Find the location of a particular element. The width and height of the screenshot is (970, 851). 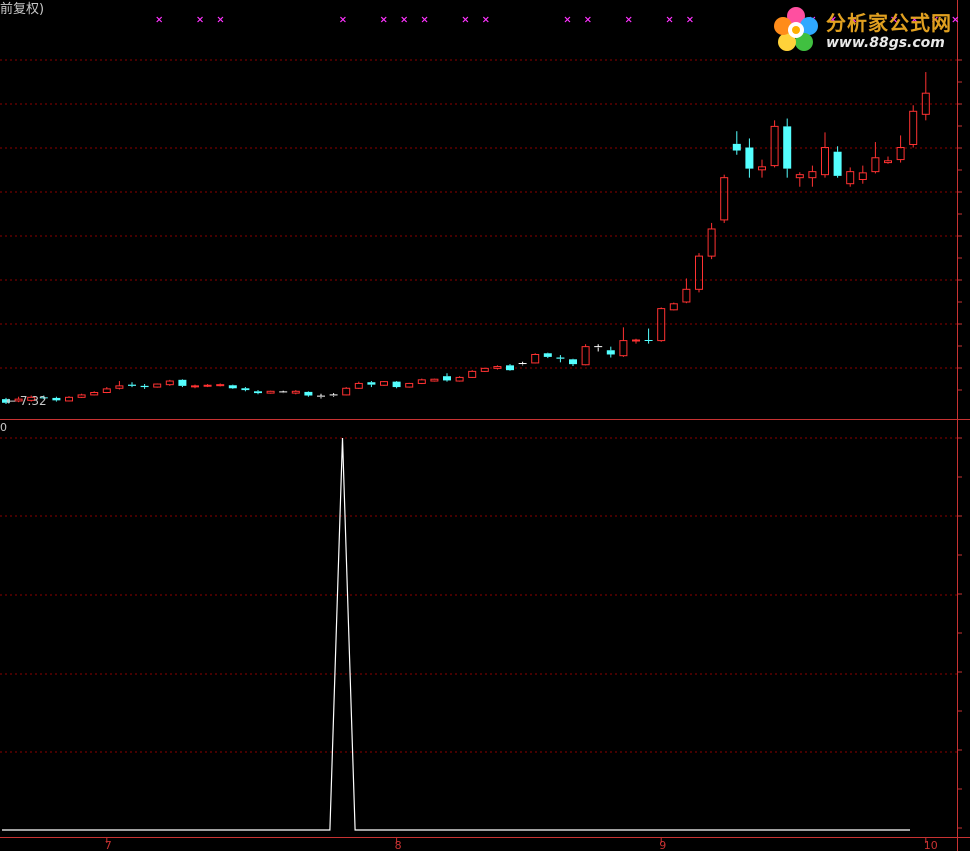

logo-text: 分析家公式网 is located at coordinates (889, 23).